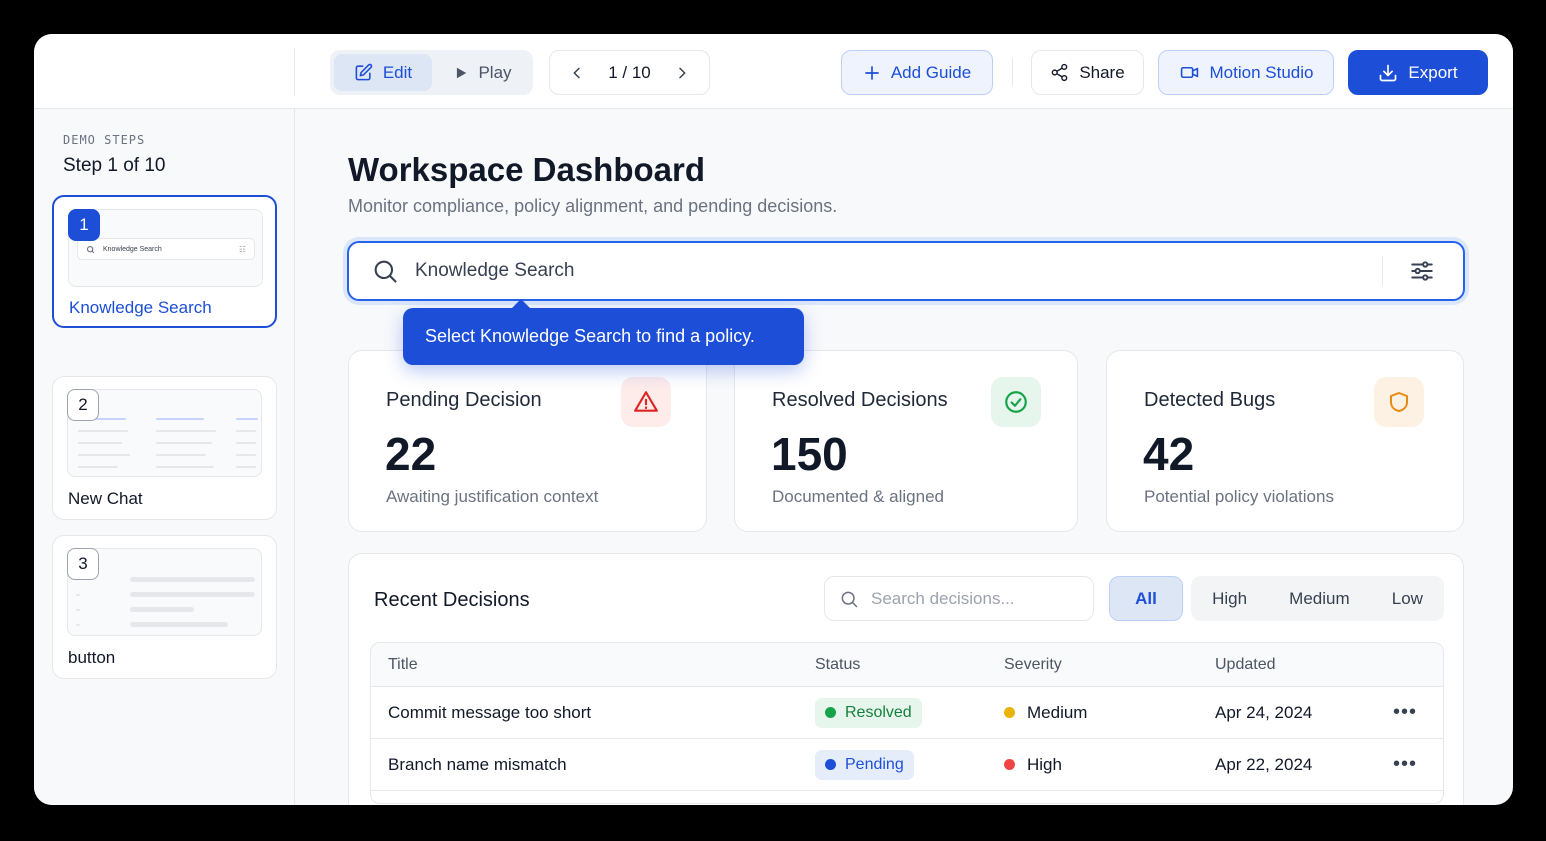 The height and width of the screenshot is (841, 1546). I want to click on pager-text: 1 / 10, so click(629, 72).